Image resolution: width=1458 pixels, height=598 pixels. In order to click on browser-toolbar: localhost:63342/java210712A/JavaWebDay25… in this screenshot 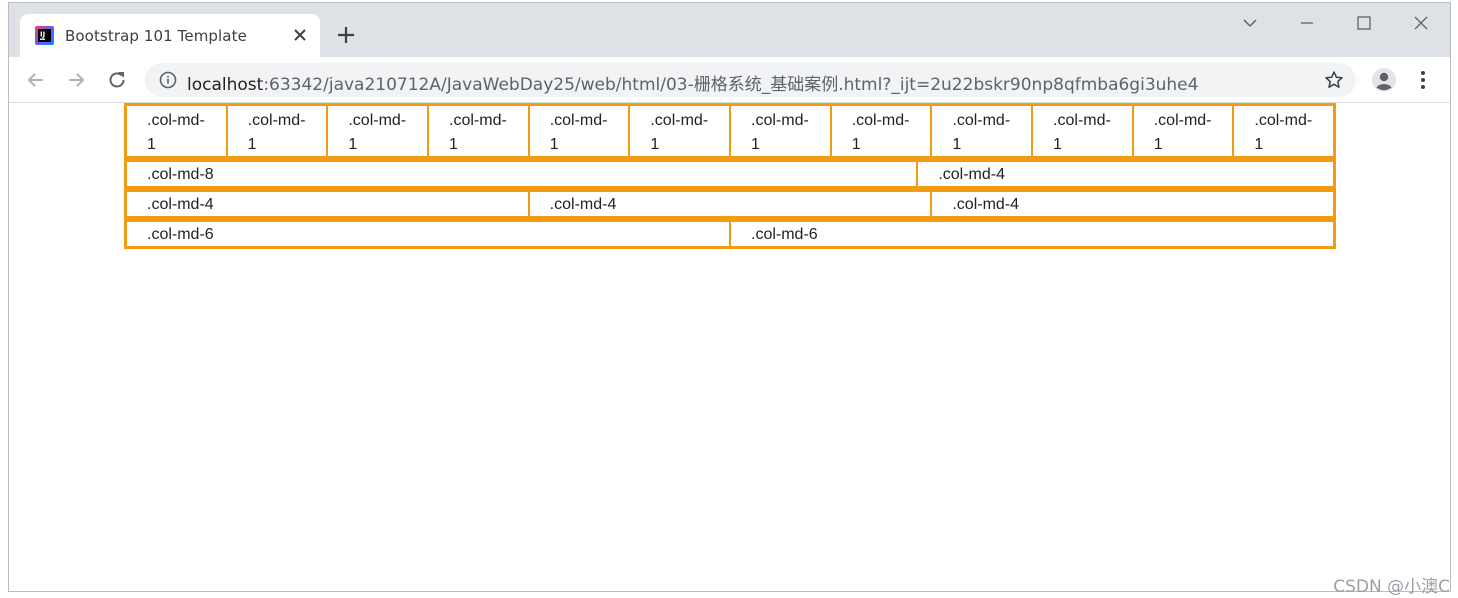, I will do `click(729, 80)`.